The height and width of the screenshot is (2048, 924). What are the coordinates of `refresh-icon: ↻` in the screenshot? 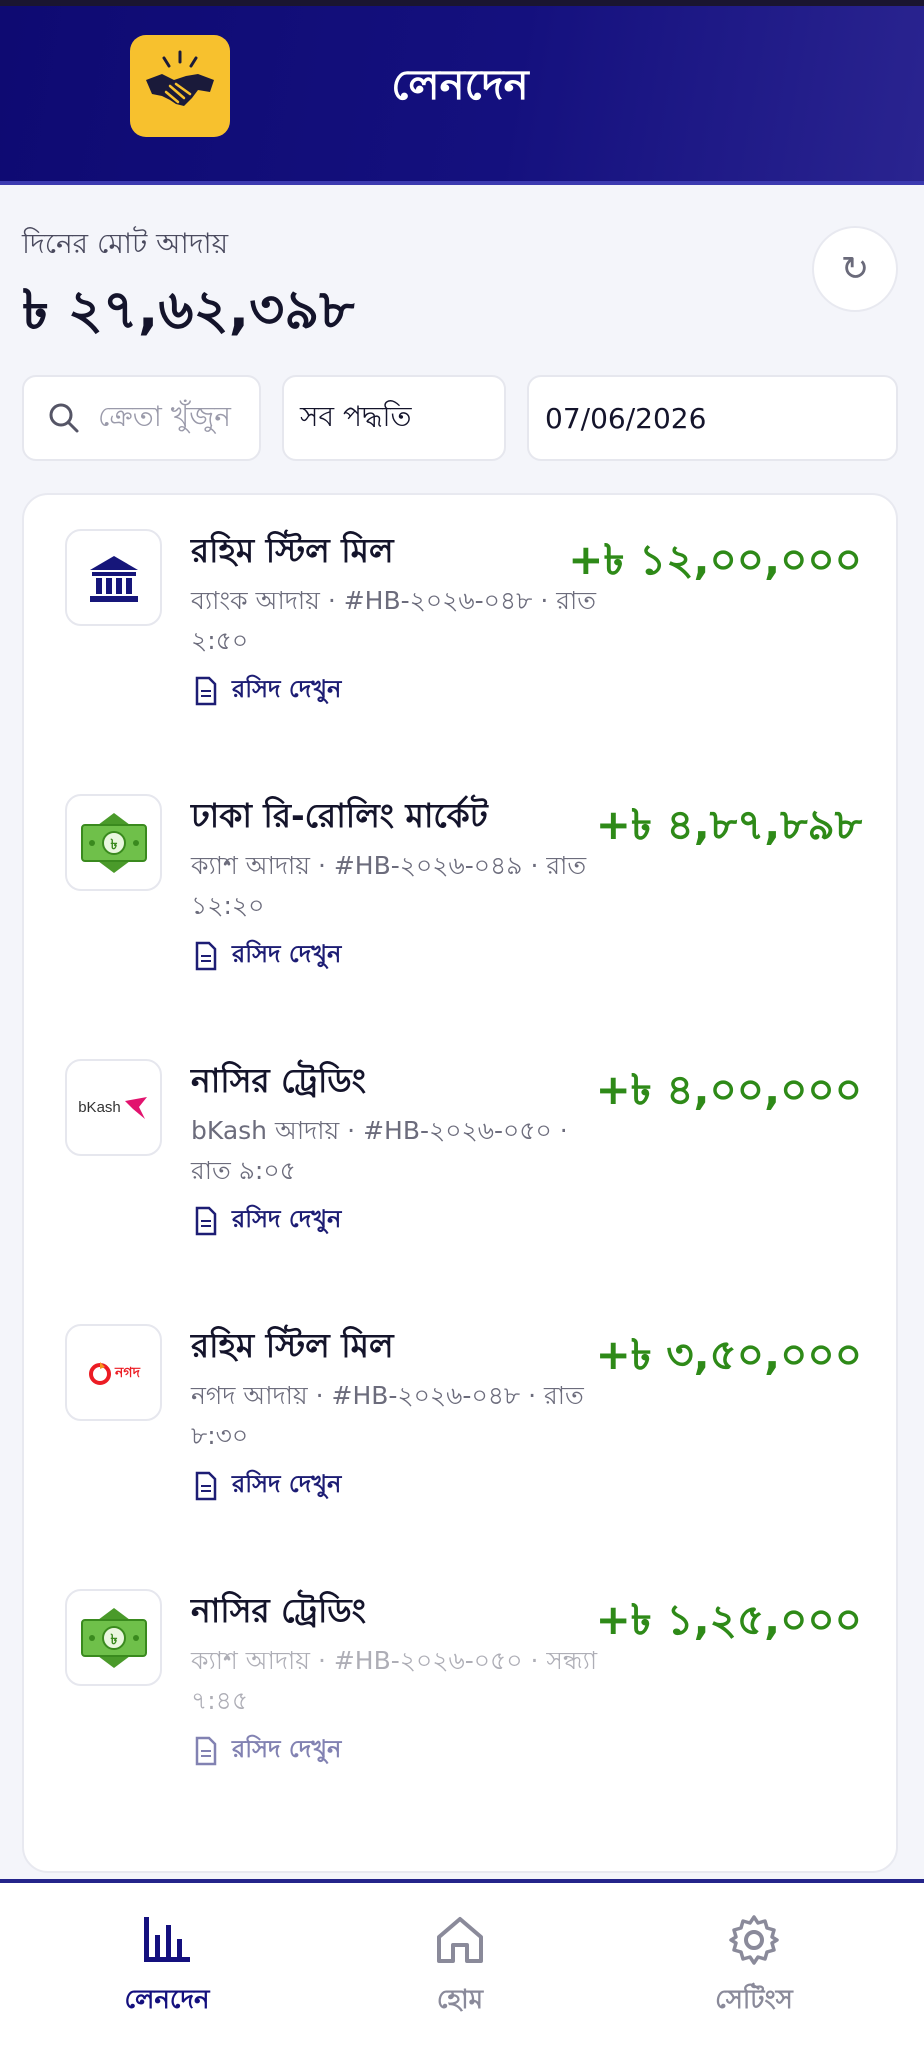 It's located at (855, 269).